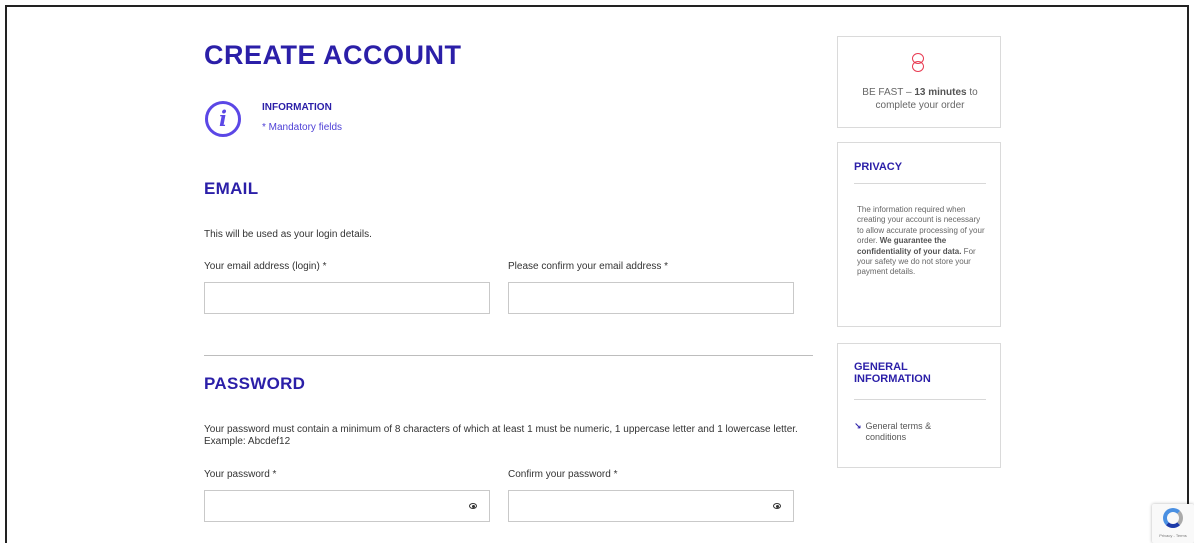  I want to click on info-circle-icon: i, so click(223, 119).